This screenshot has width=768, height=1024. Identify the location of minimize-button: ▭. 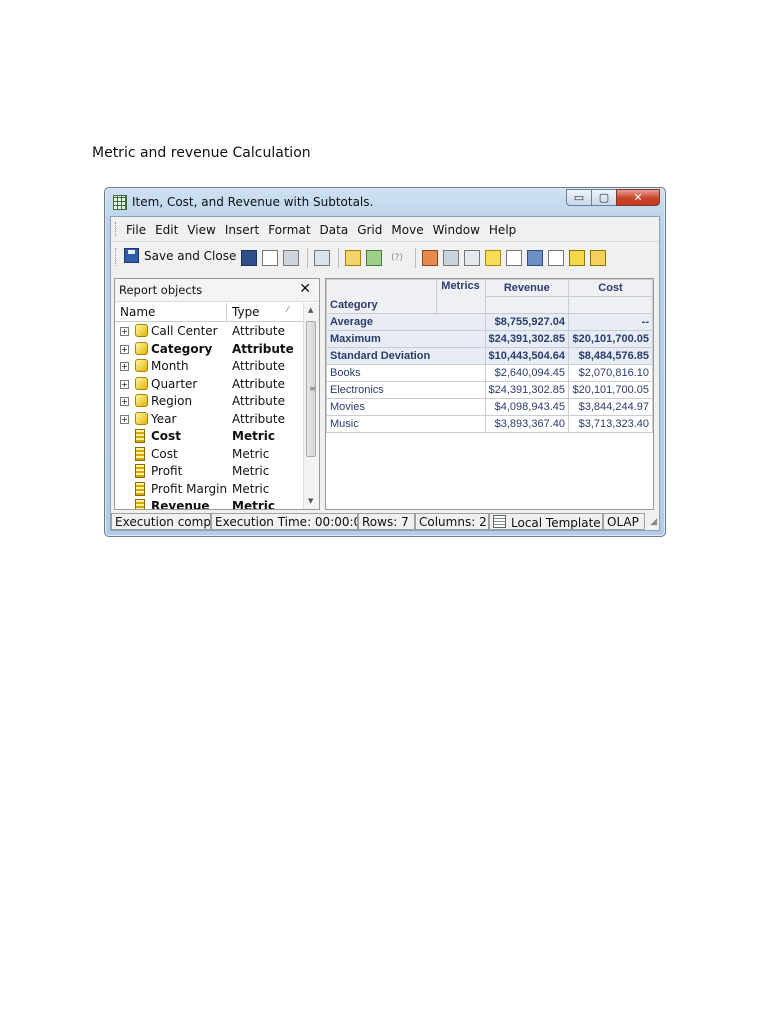
(579, 197).